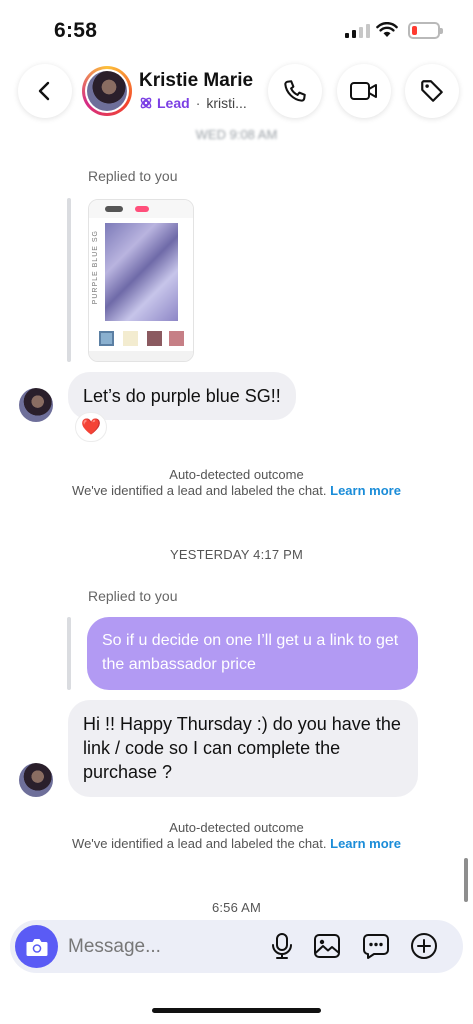 The height and width of the screenshot is (1024, 473). I want to click on camera-icon, so click(36, 947).